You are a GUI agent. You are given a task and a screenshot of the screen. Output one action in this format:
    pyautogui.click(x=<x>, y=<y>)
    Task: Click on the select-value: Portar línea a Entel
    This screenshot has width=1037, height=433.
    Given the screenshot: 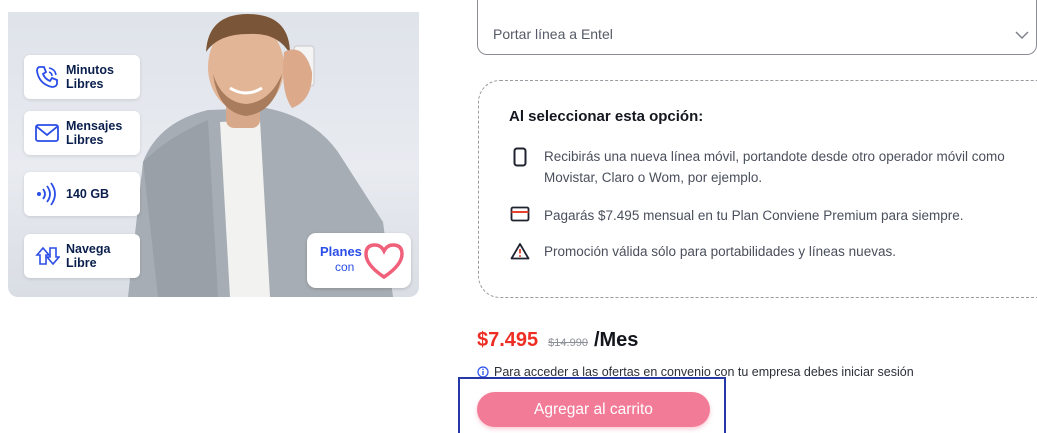 What is the action you would take?
    pyautogui.click(x=553, y=34)
    